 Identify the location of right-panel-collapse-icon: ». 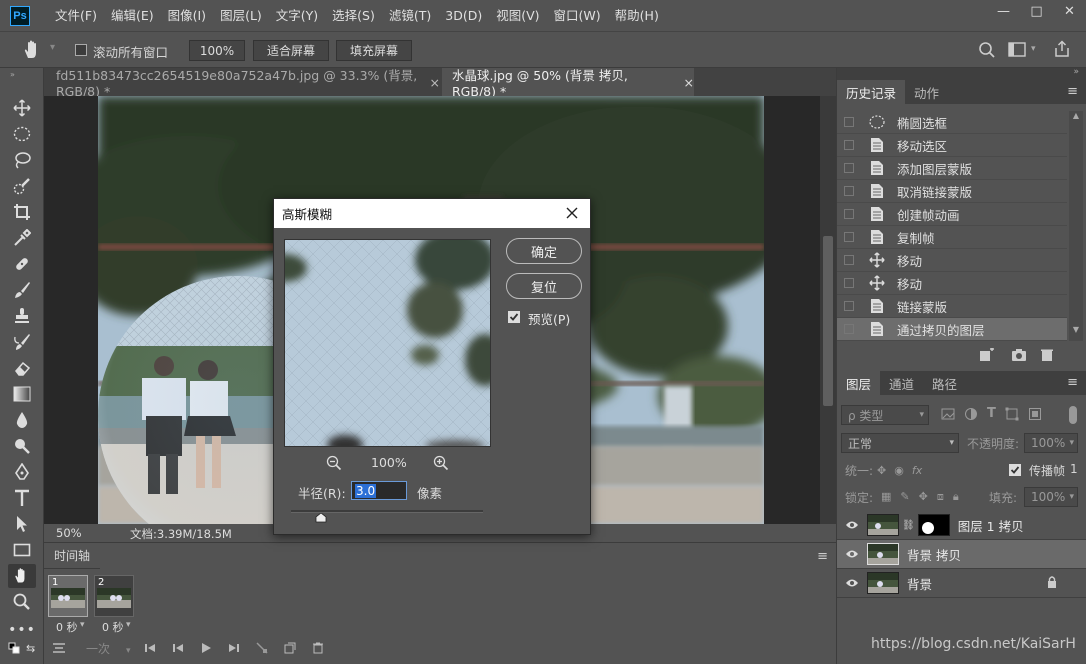
(1076, 72).